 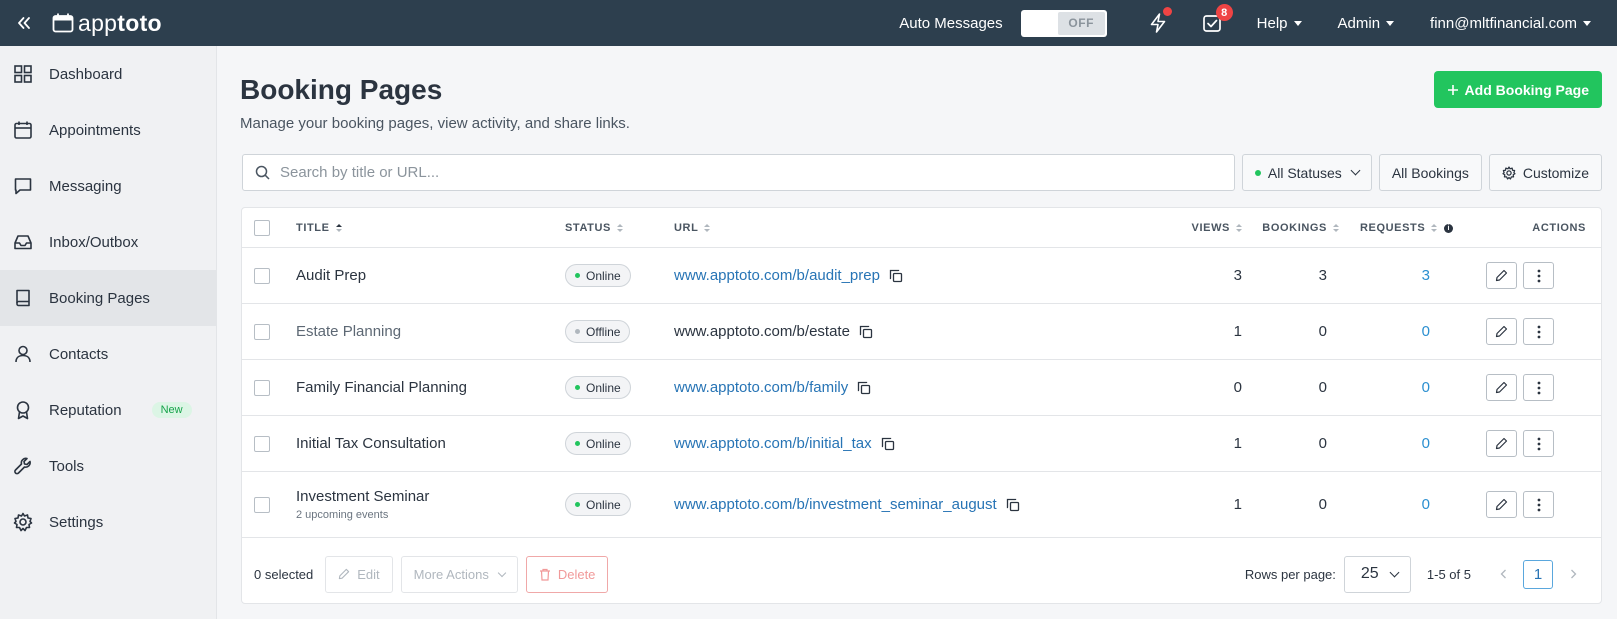 I want to click on page-range: 1-5 of 5, so click(x=1448, y=574).